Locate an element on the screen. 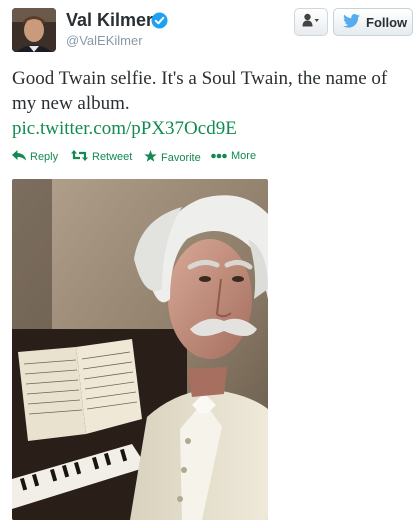 This screenshot has height=528, width=418. retweet-icon is located at coordinates (81, 157).